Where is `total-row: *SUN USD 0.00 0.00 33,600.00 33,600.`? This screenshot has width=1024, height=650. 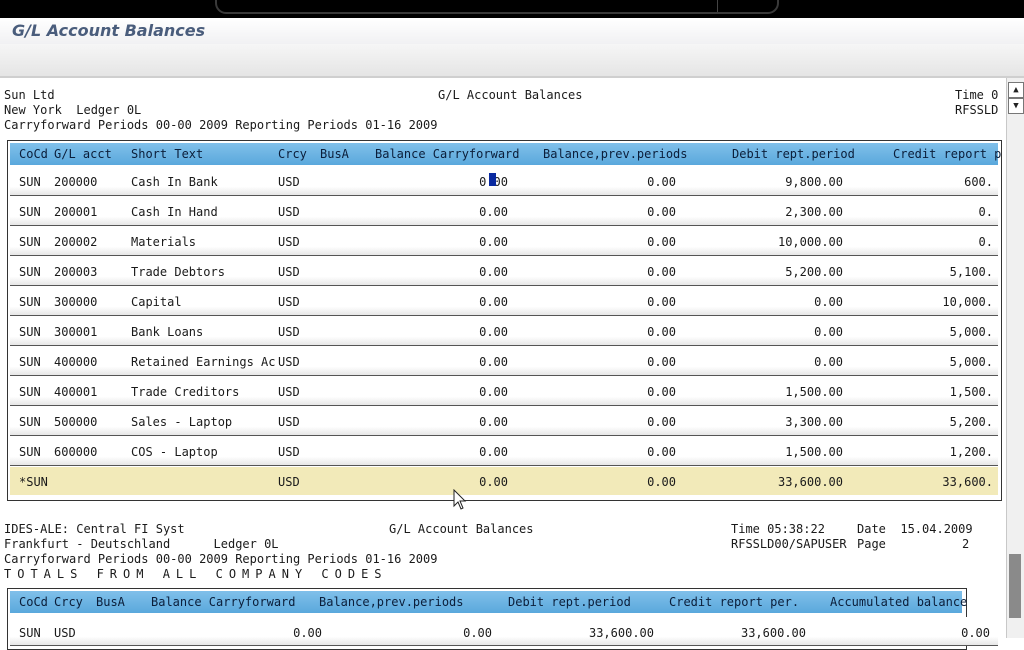
total-row: *SUN USD 0.00 0.00 33,600.00 33,600. is located at coordinates (504, 481).